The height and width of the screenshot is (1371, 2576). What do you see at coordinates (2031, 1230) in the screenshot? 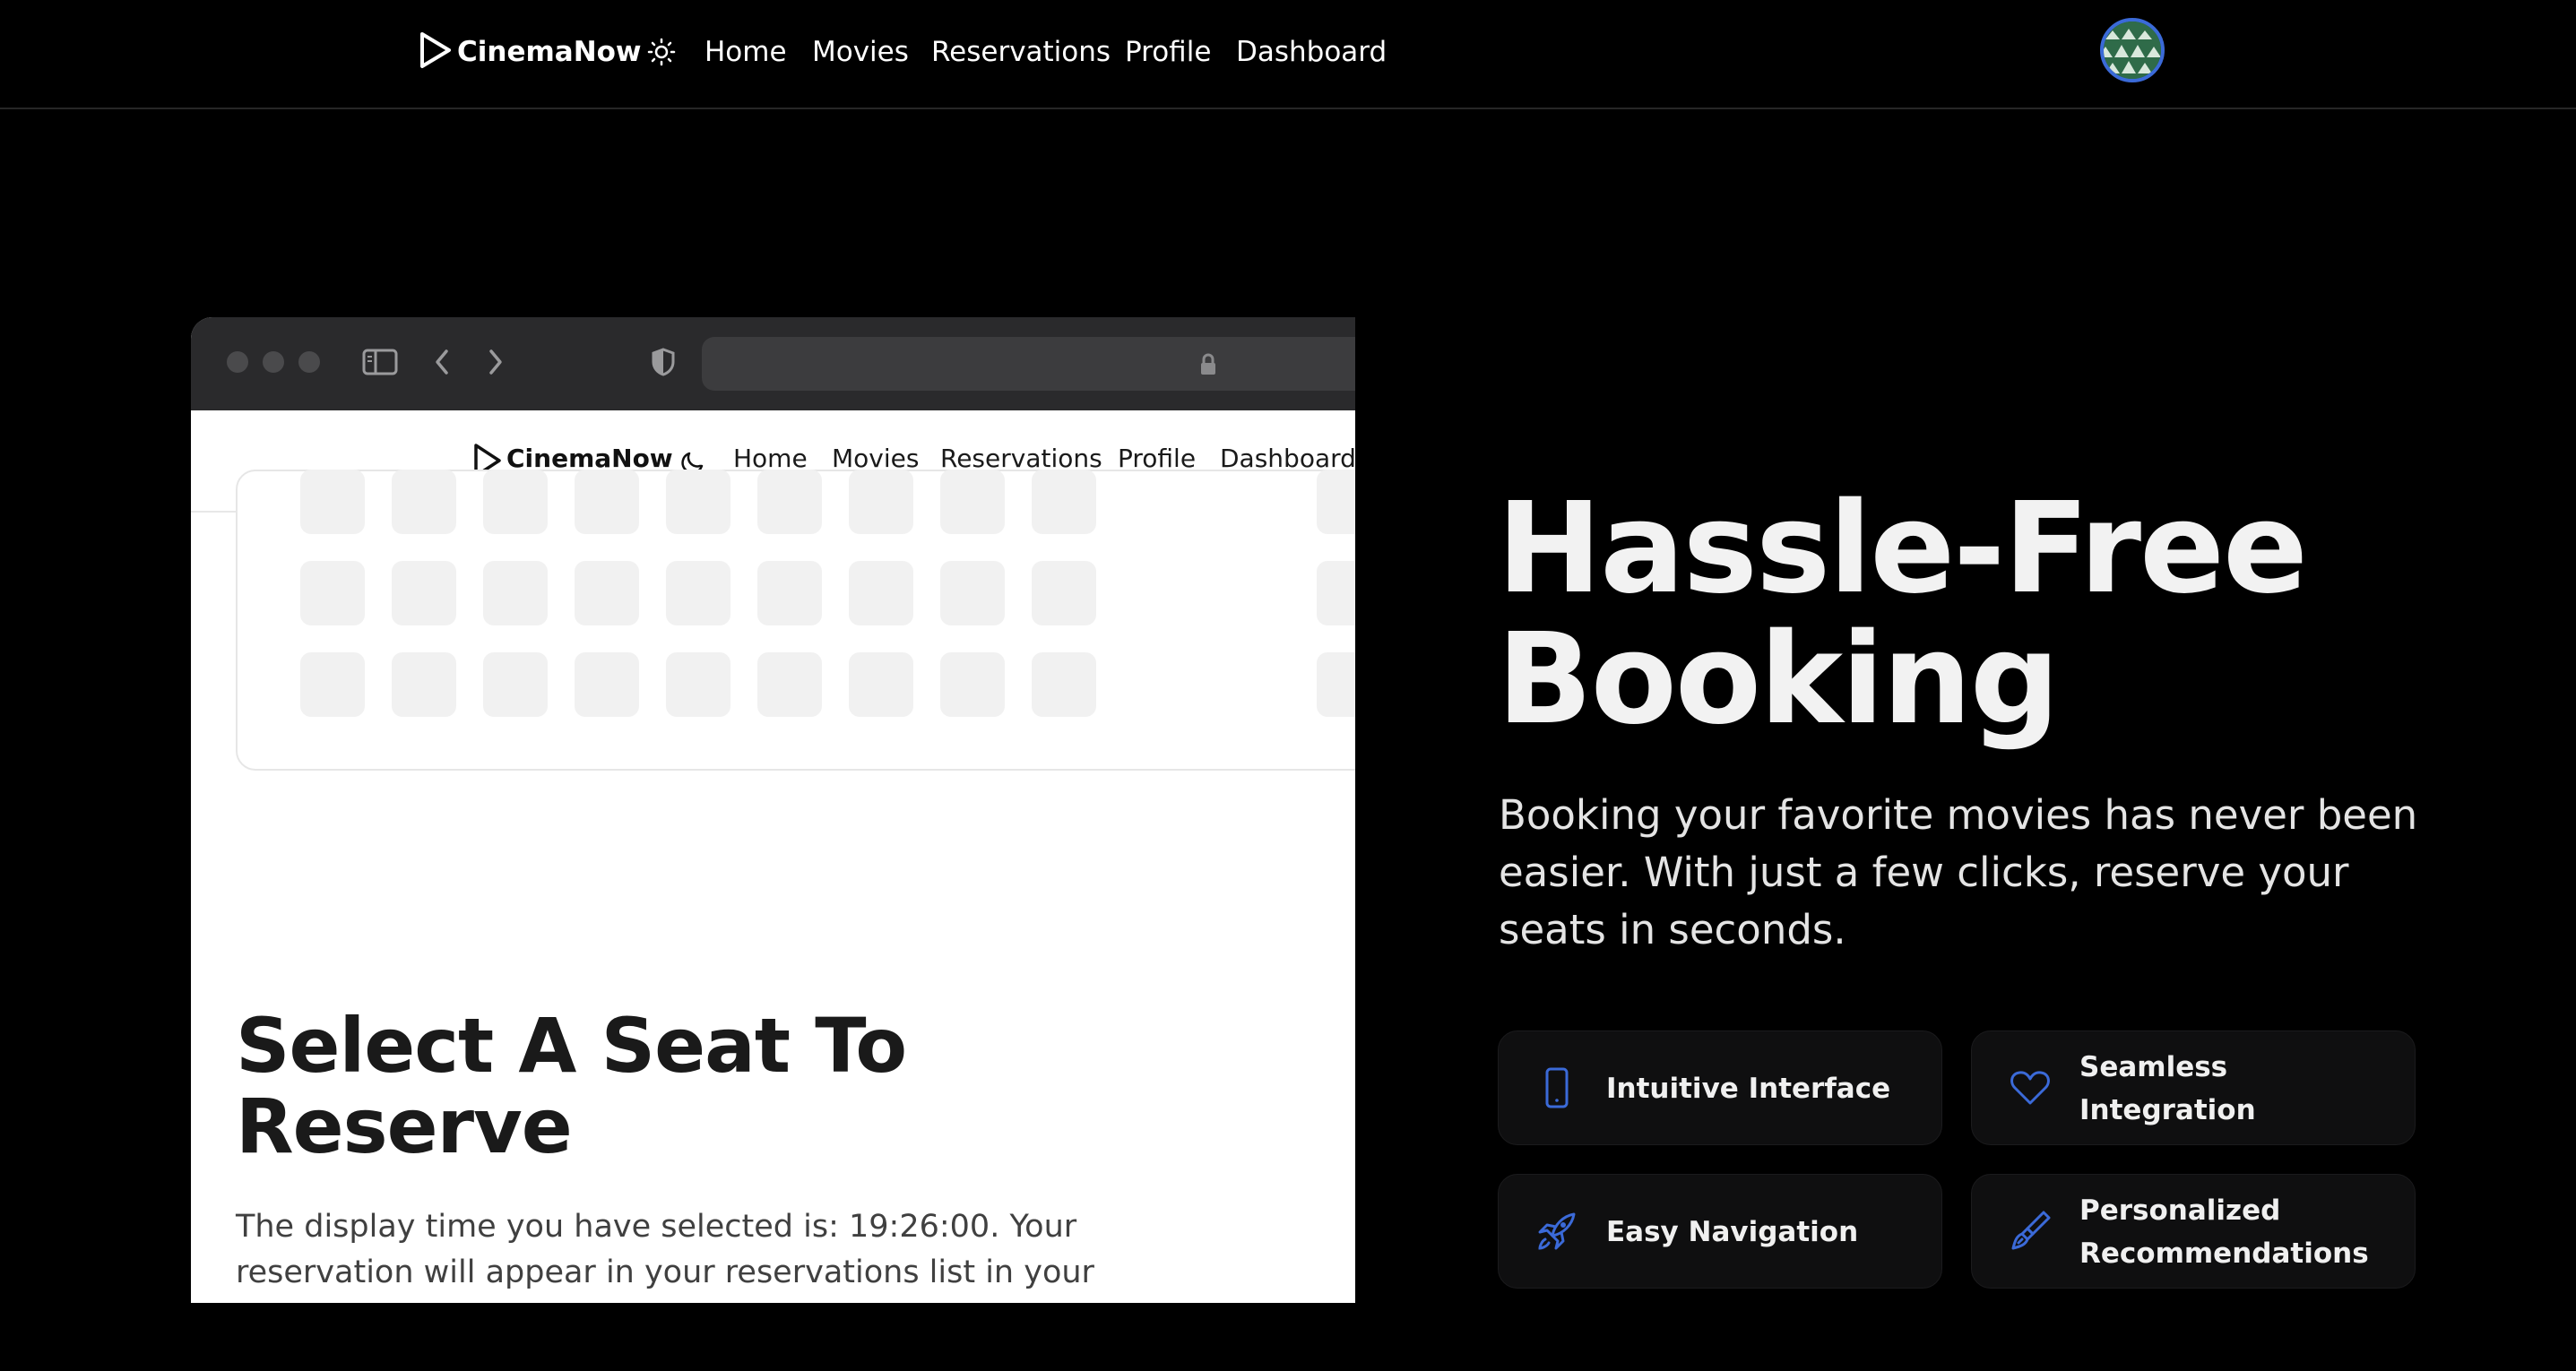
I see `paintbrush-icon` at bounding box center [2031, 1230].